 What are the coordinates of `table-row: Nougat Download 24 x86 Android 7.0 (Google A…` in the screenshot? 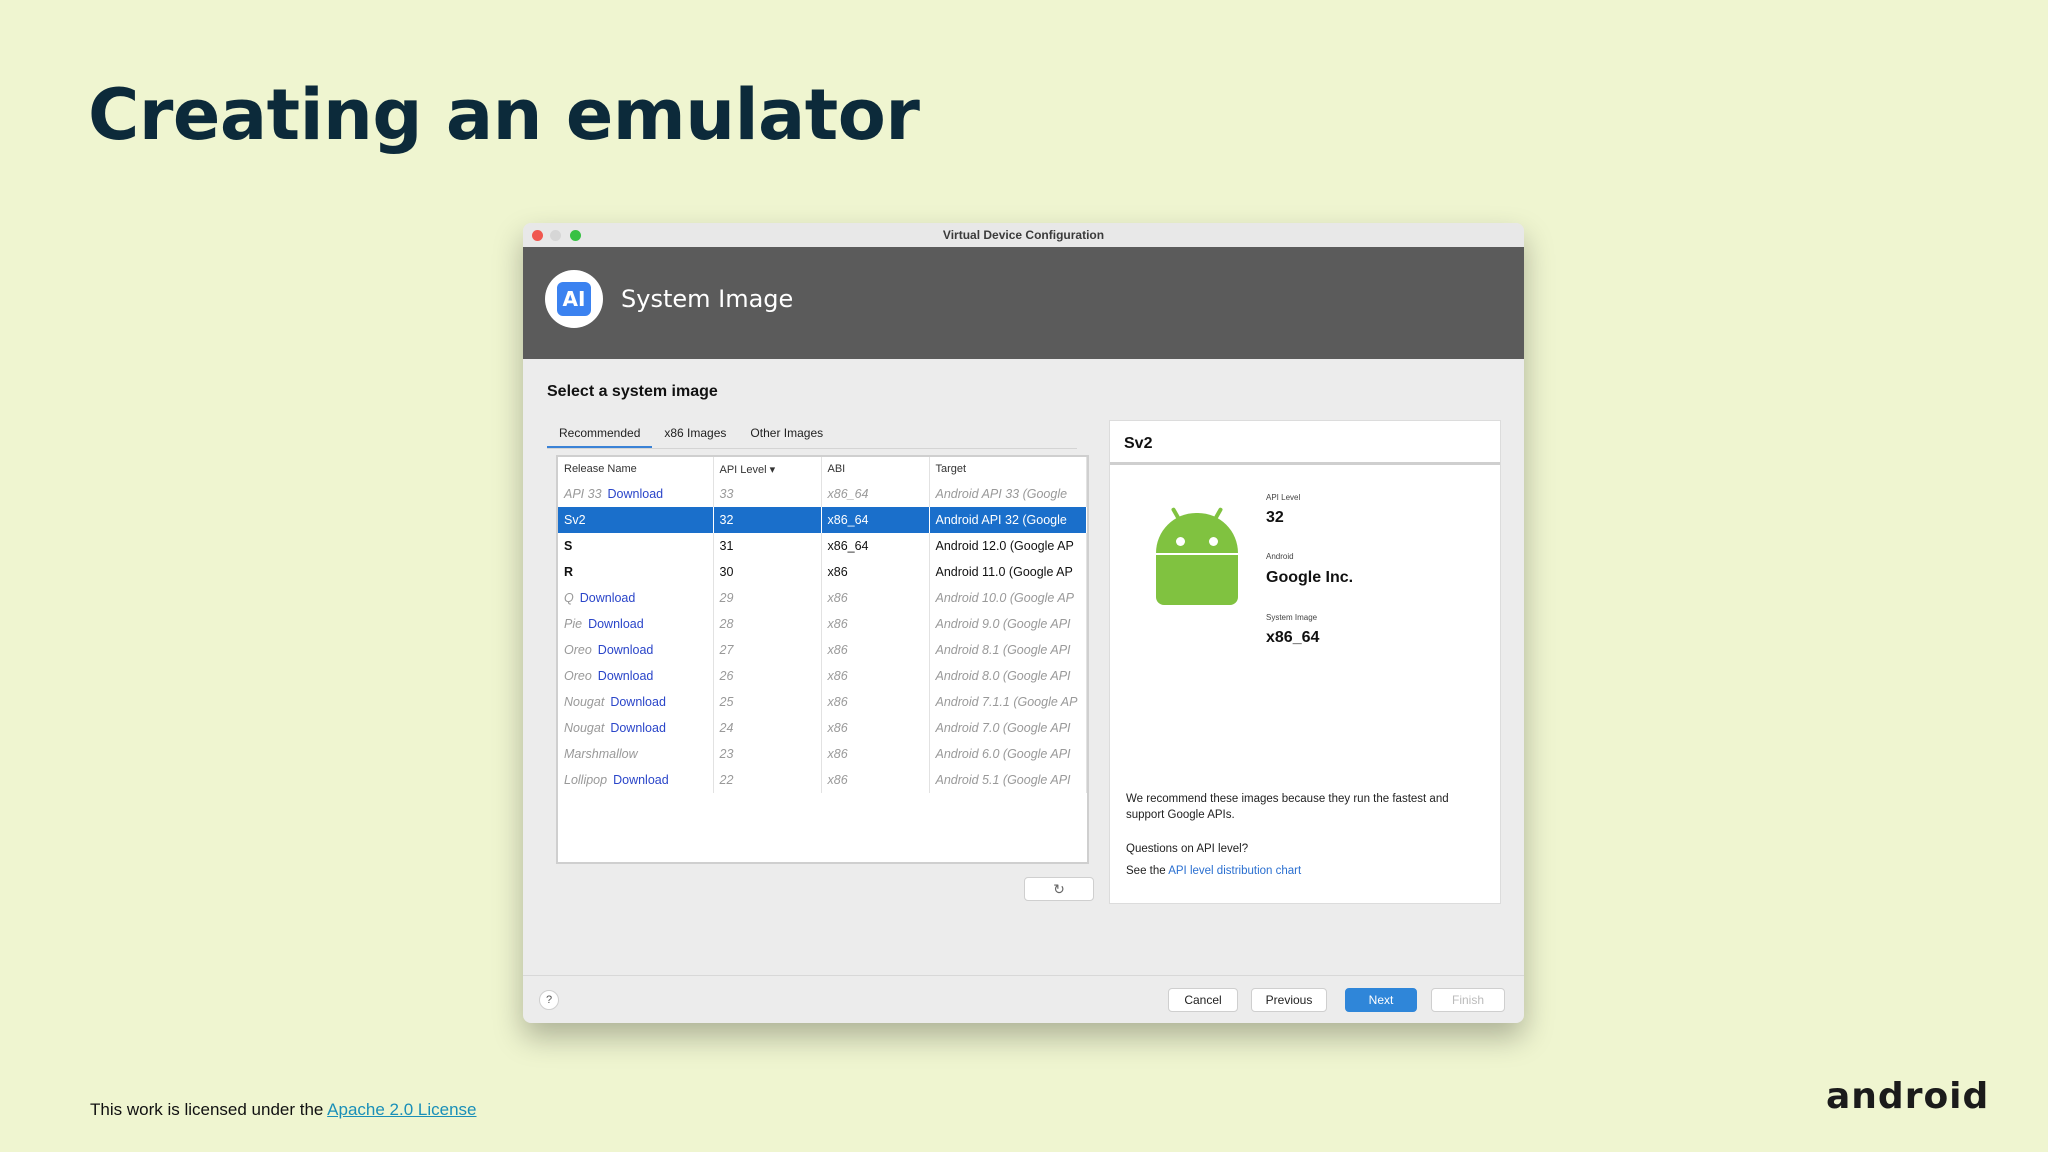 It's located at (822, 728).